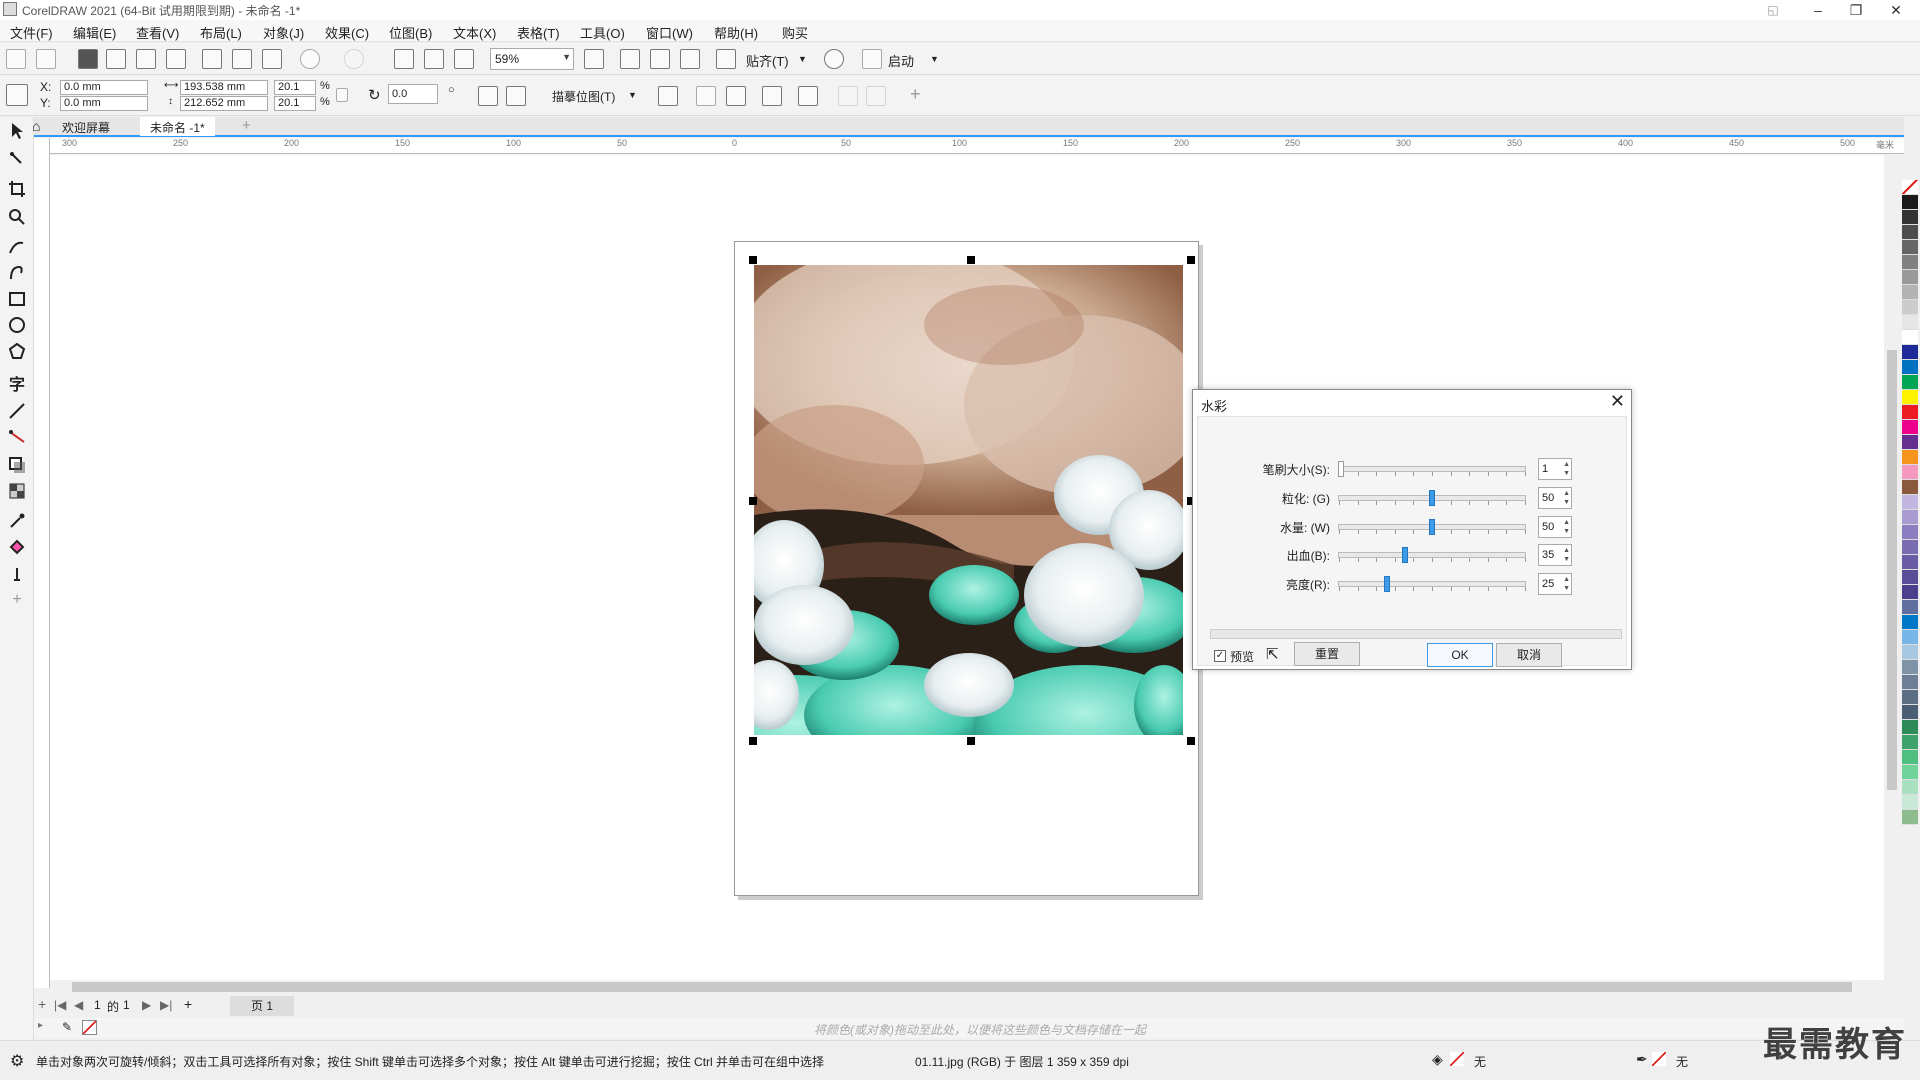  Describe the element at coordinates (242, 59) in the screenshot. I see `copy-icon` at that location.